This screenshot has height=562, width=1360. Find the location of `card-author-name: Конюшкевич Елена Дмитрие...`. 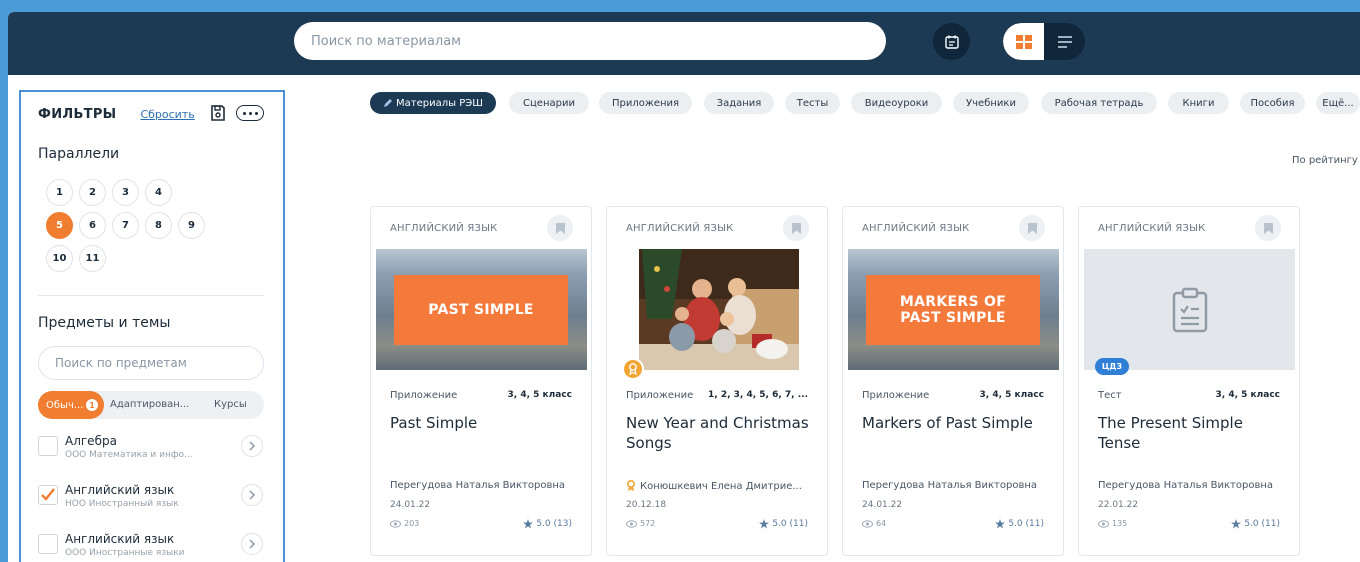

card-author-name: Конюшкевич Елена Дмитрие... is located at coordinates (721, 486).